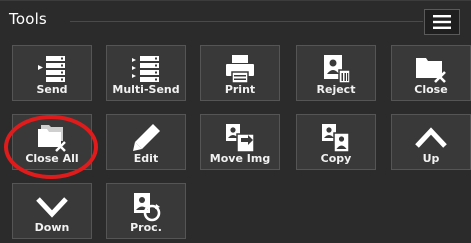 The height and width of the screenshot is (243, 471). What do you see at coordinates (431, 138) in the screenshot?
I see `chevron-up-icon` at bounding box center [431, 138].